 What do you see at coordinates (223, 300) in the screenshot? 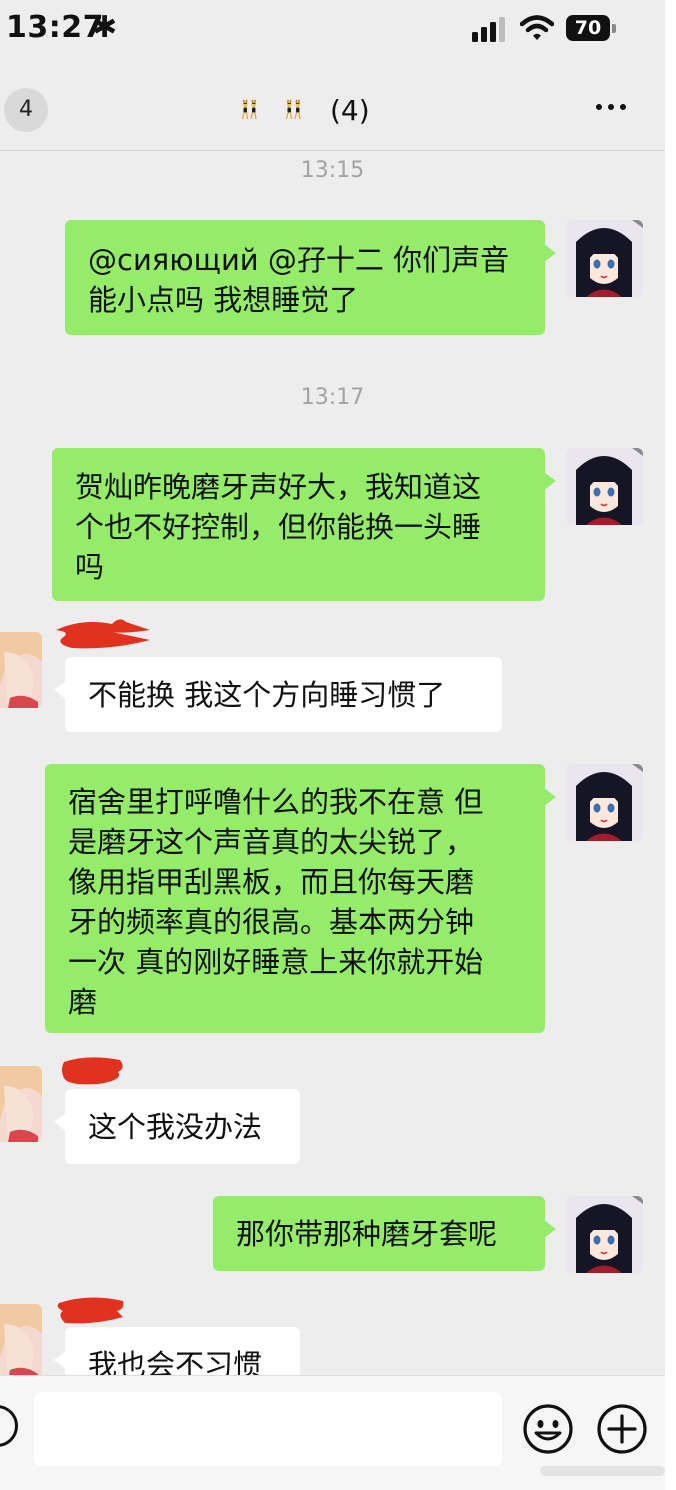
I see `message-line: 能小点吗 我想睡觉了` at bounding box center [223, 300].